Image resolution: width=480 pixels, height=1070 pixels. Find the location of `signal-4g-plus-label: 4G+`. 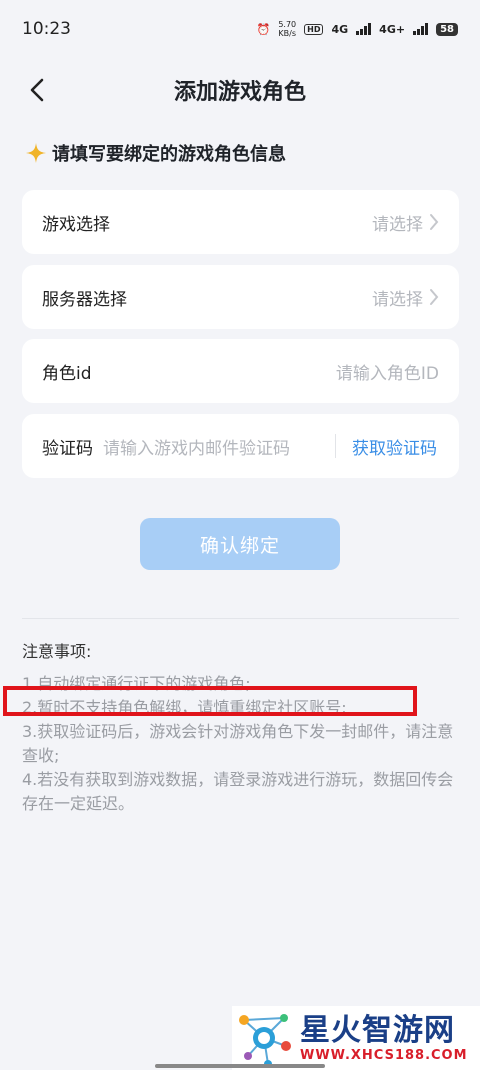

signal-4g-plus-label: 4G+ is located at coordinates (392, 29).